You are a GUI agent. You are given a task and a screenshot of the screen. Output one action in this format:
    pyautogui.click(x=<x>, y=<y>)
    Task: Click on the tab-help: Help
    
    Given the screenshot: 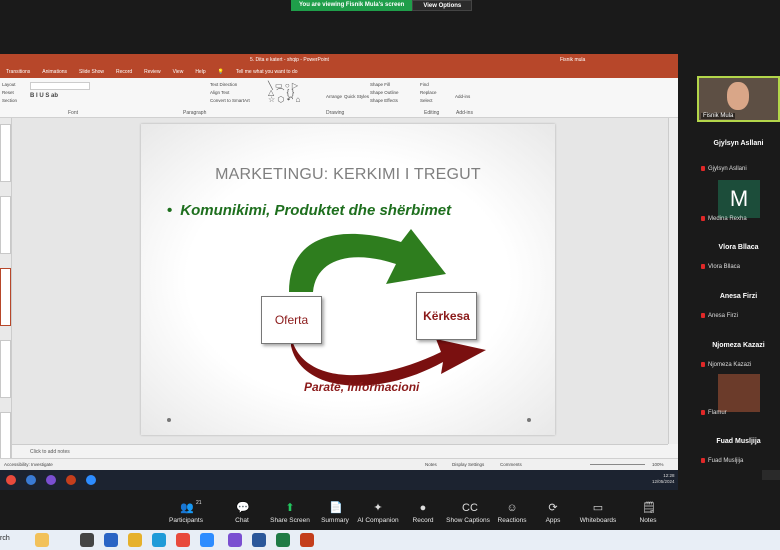 What is the action you would take?
    pyautogui.click(x=200, y=72)
    